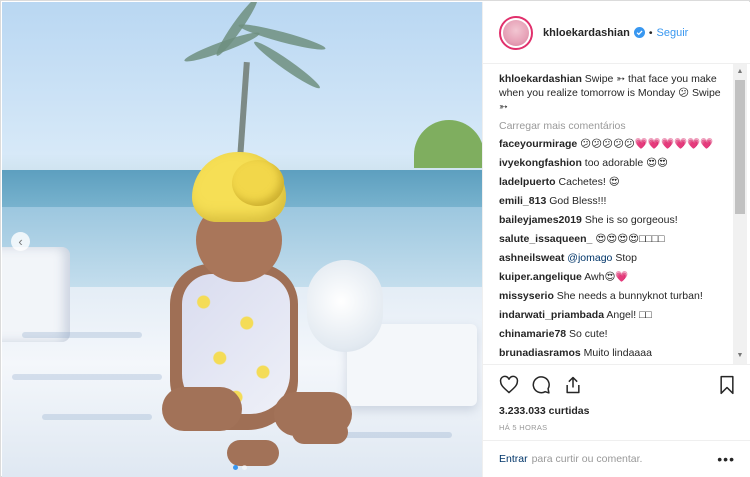 Image resolution: width=750 pixels, height=477 pixels. Describe the element at coordinates (727, 385) in the screenshot. I see `bookmark-icon` at that location.